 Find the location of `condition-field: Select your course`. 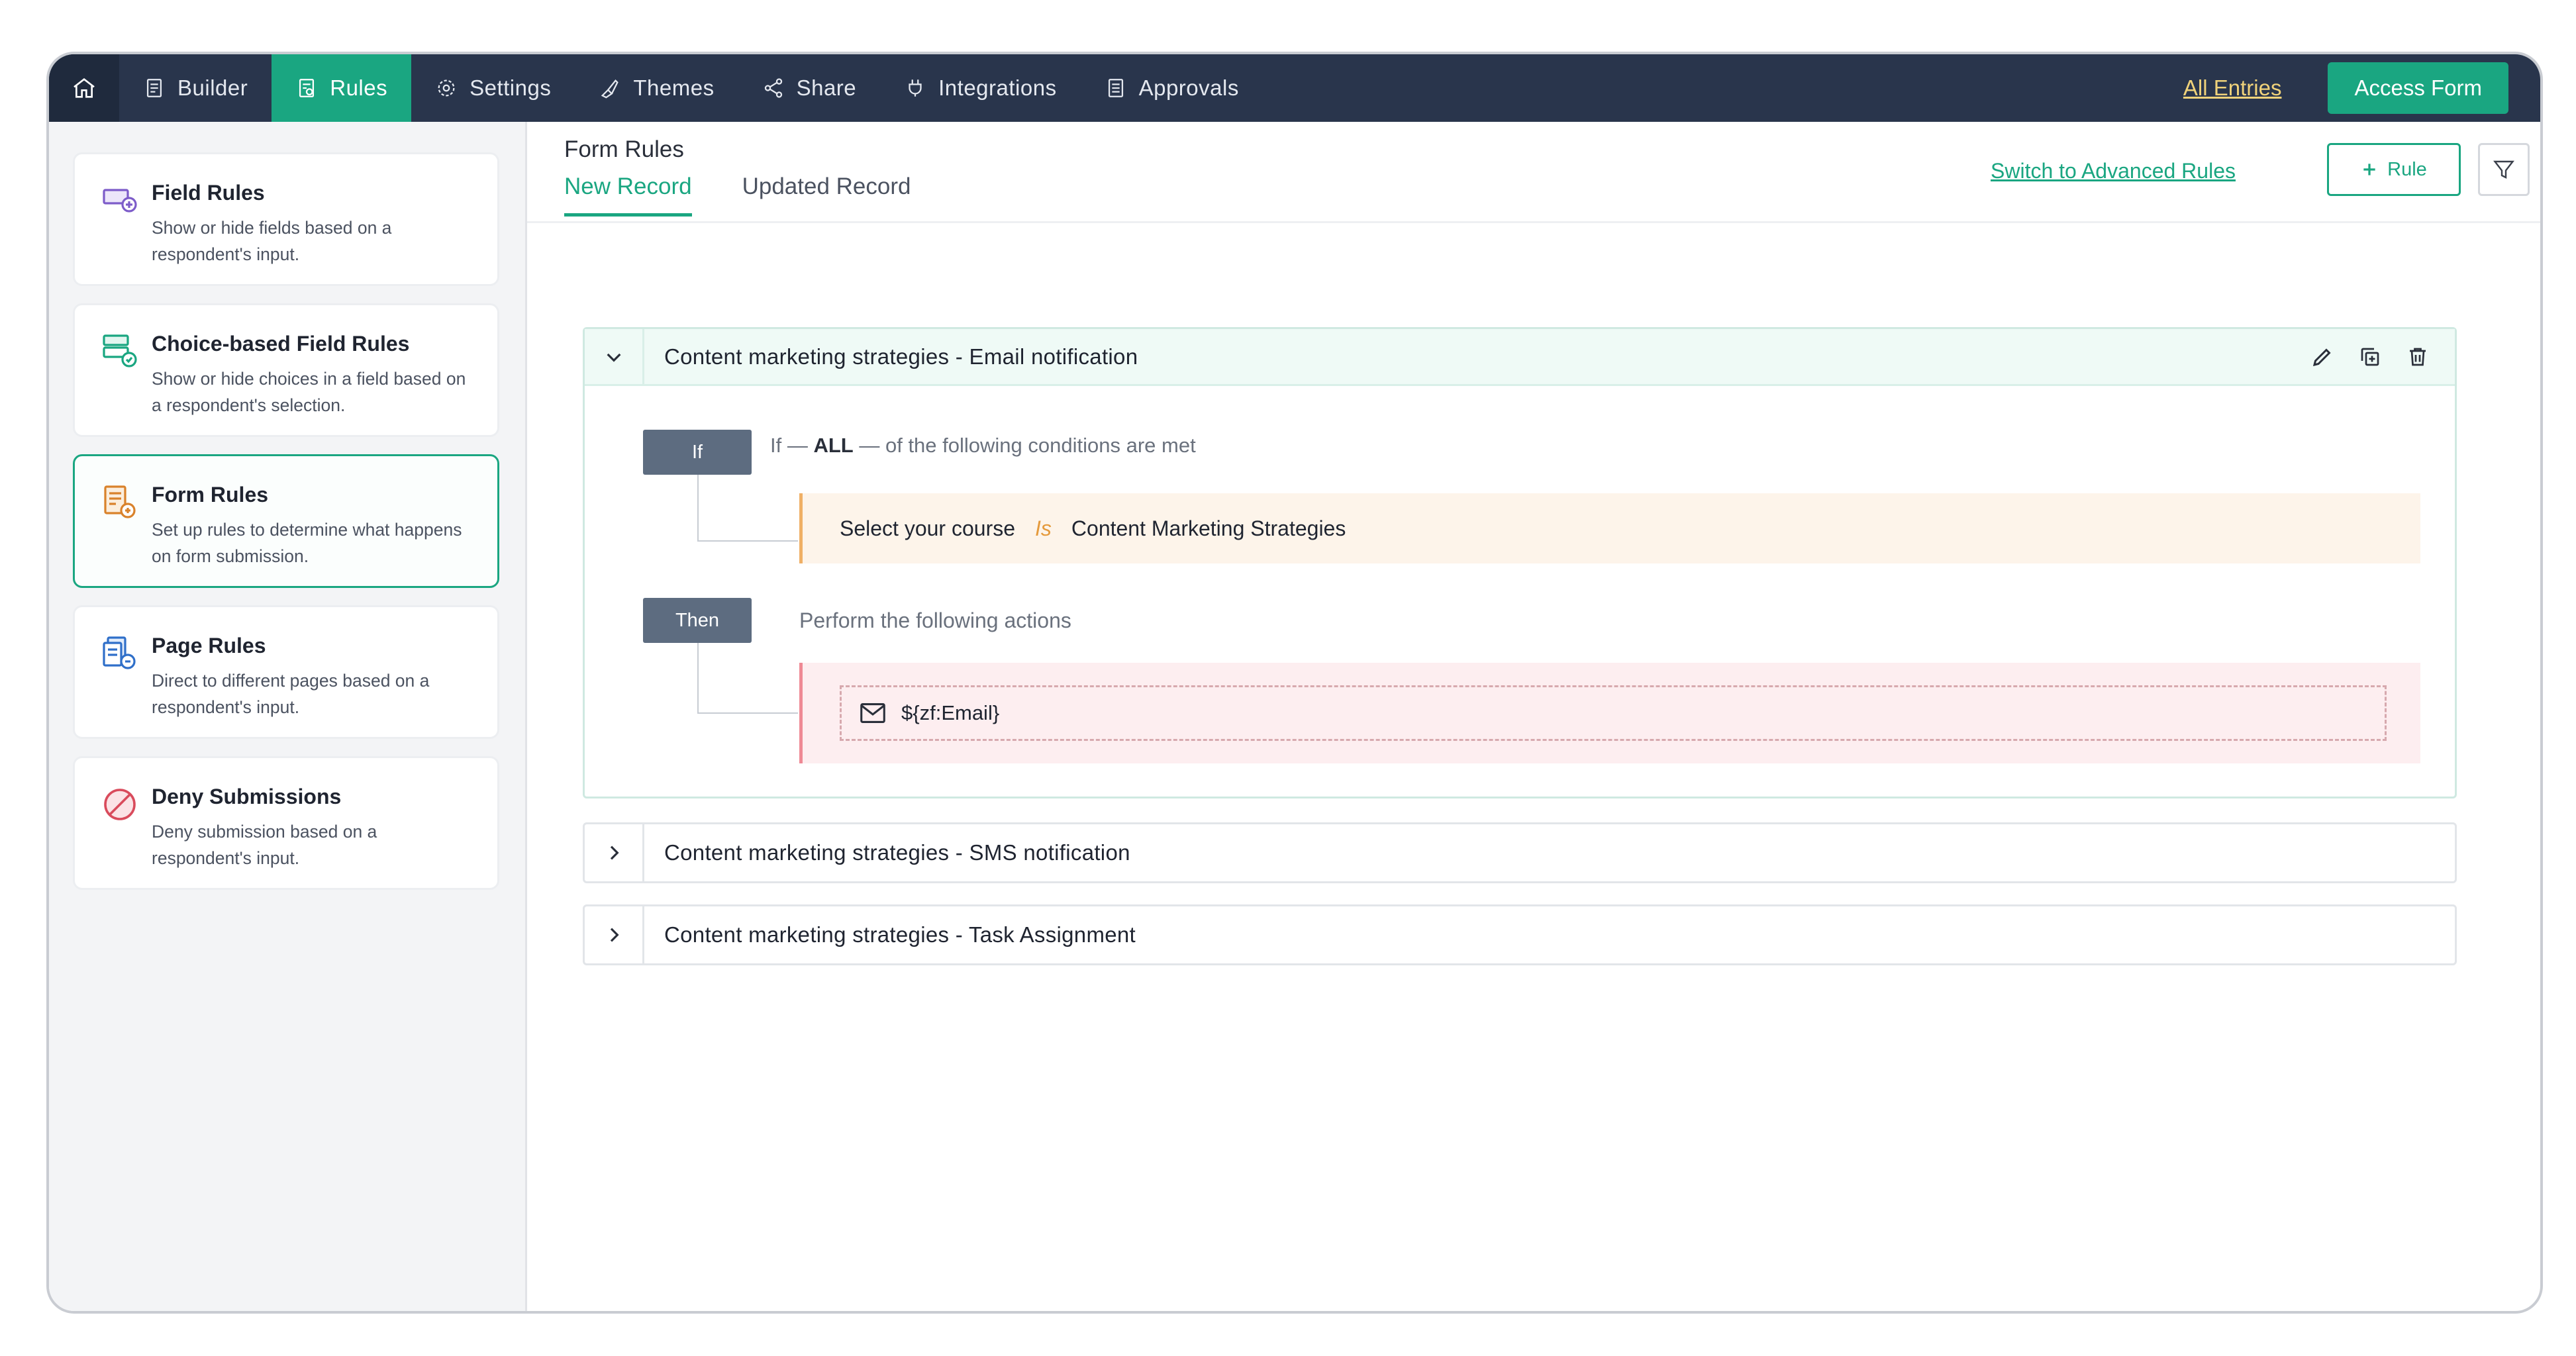

condition-field: Select your course is located at coordinates (928, 528).